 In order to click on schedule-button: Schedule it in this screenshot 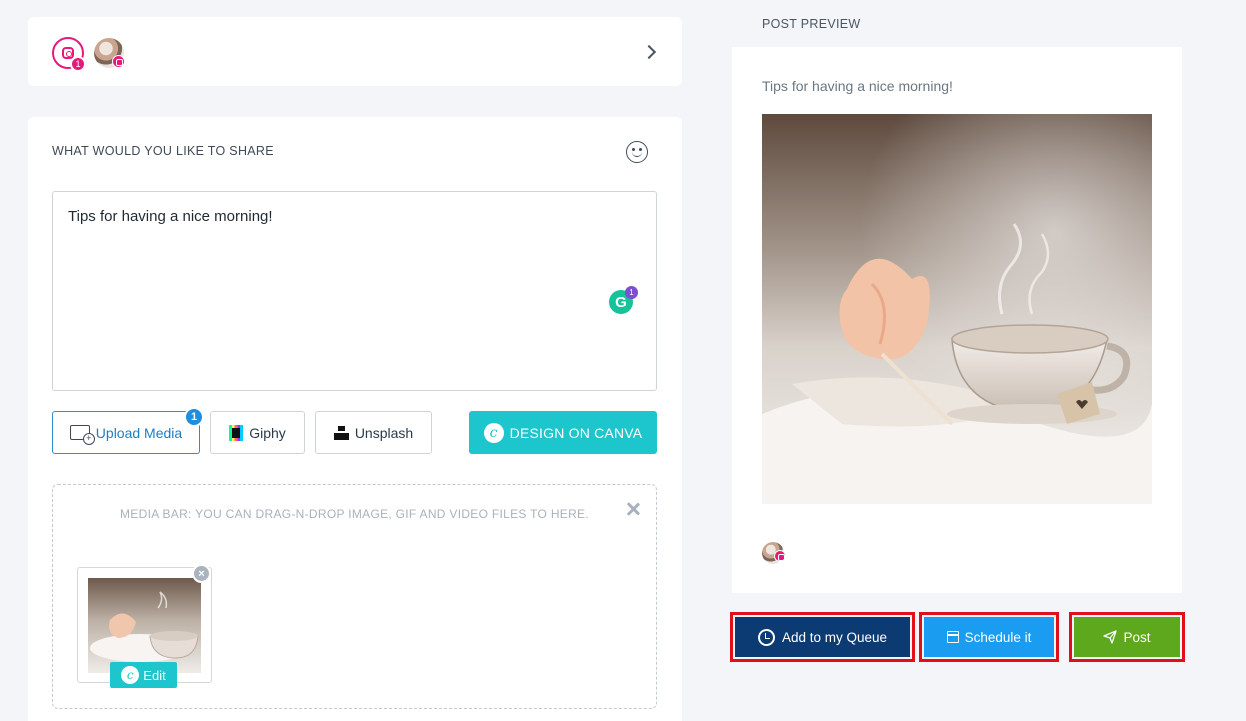, I will do `click(989, 637)`.